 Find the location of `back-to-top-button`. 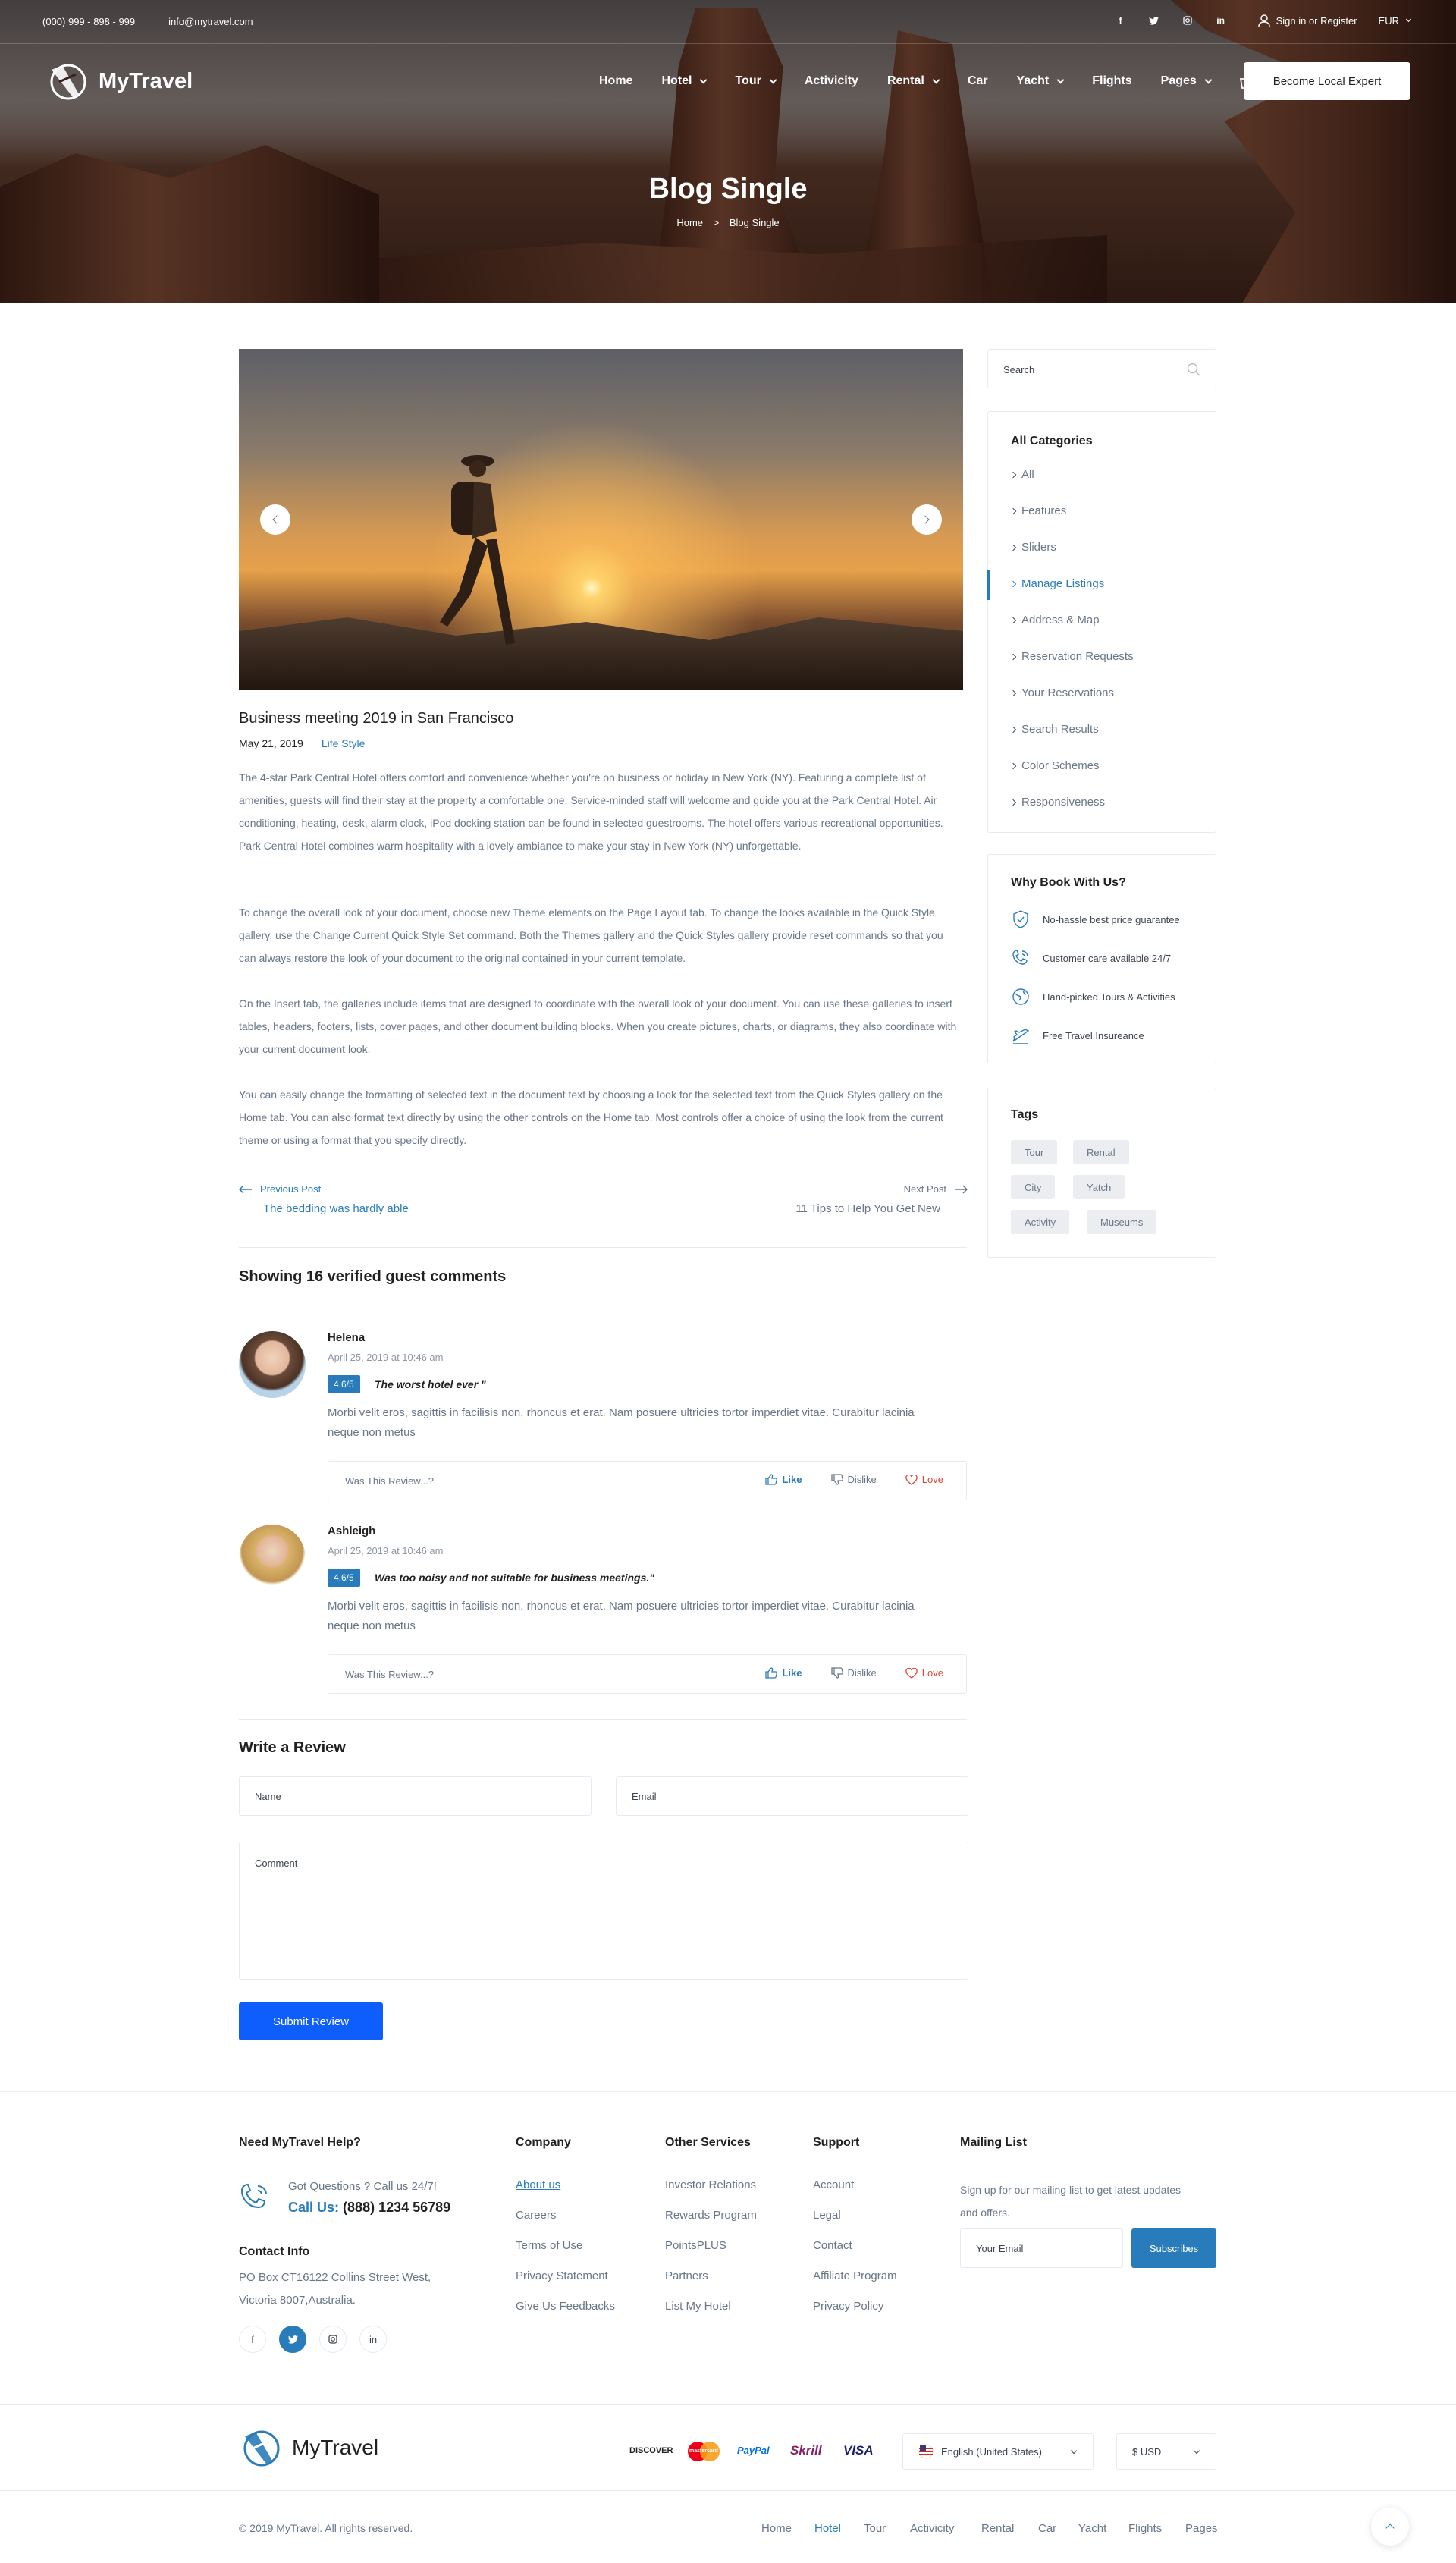

back-to-top-button is located at coordinates (1390, 2527).